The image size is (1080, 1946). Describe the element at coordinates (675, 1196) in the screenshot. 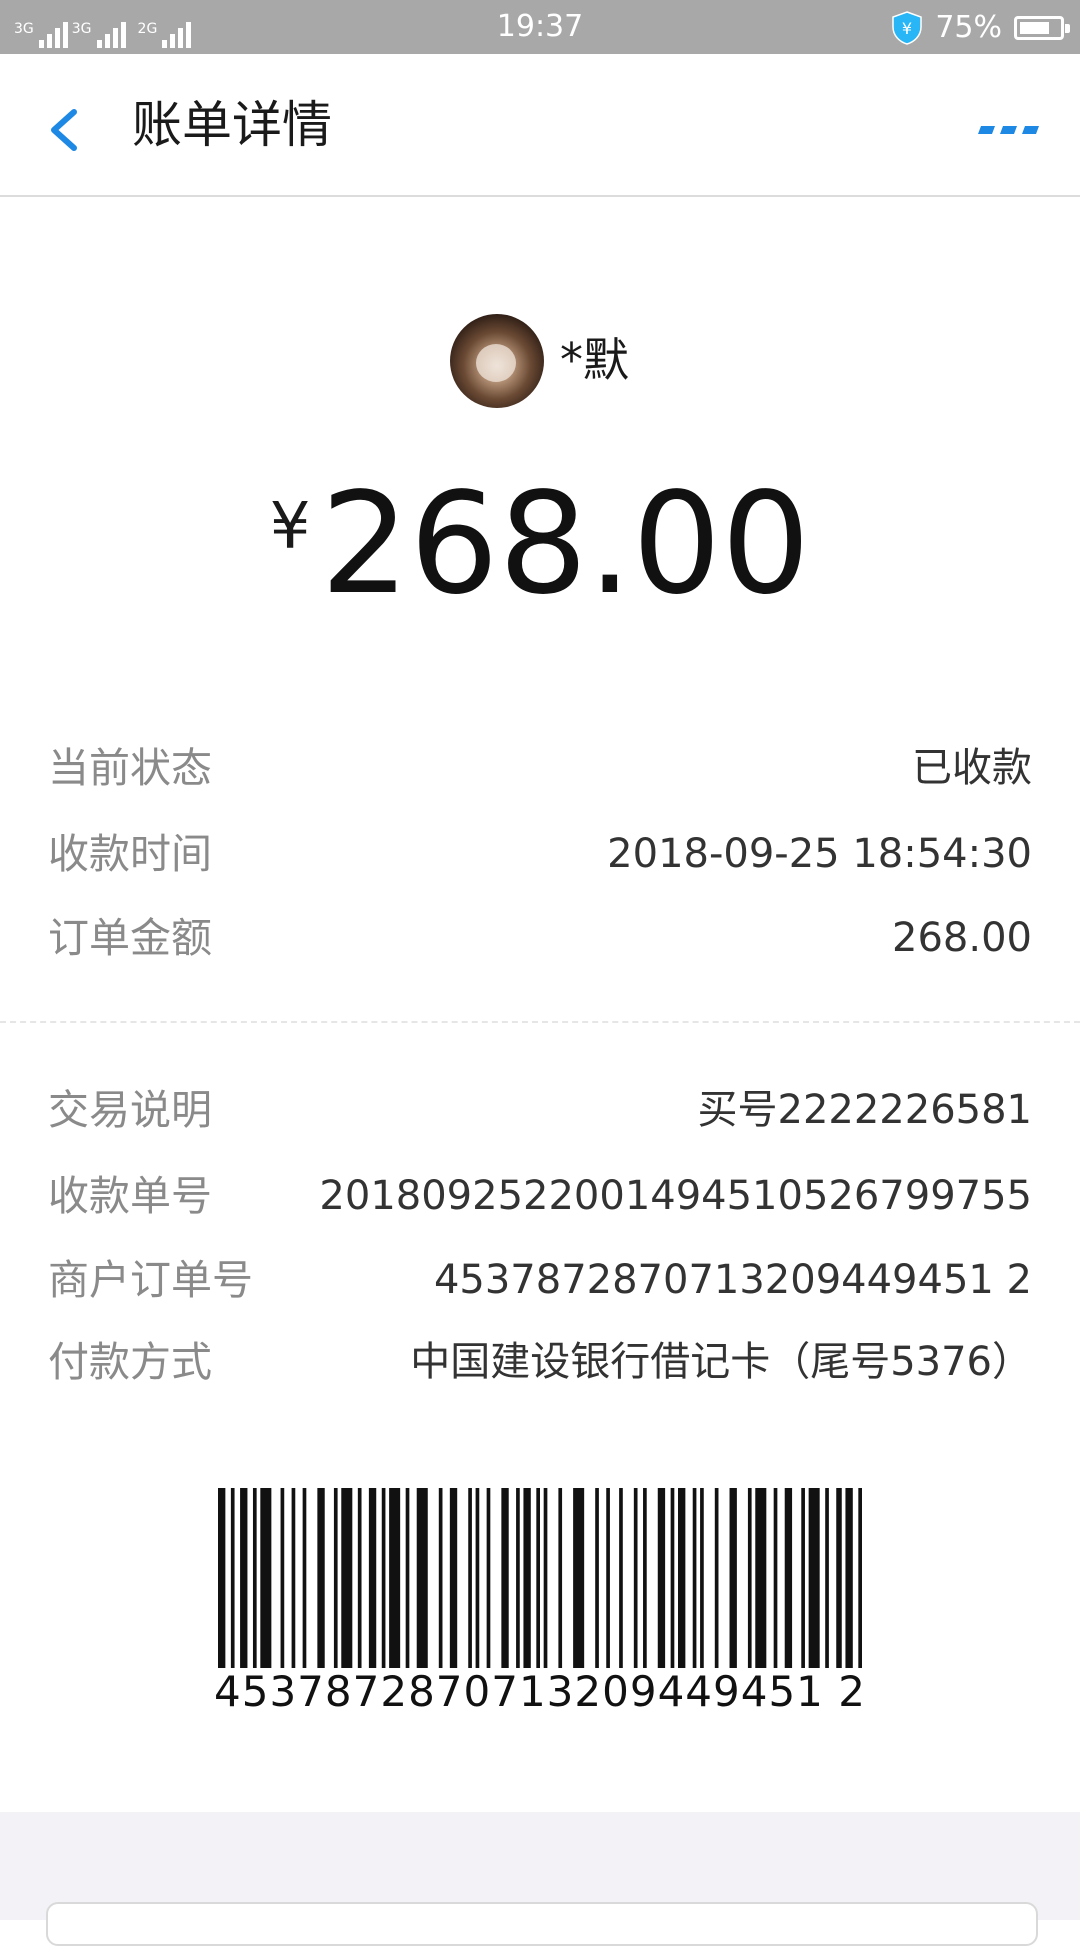

I see `detail-value: 2018092522001494510526799755` at that location.